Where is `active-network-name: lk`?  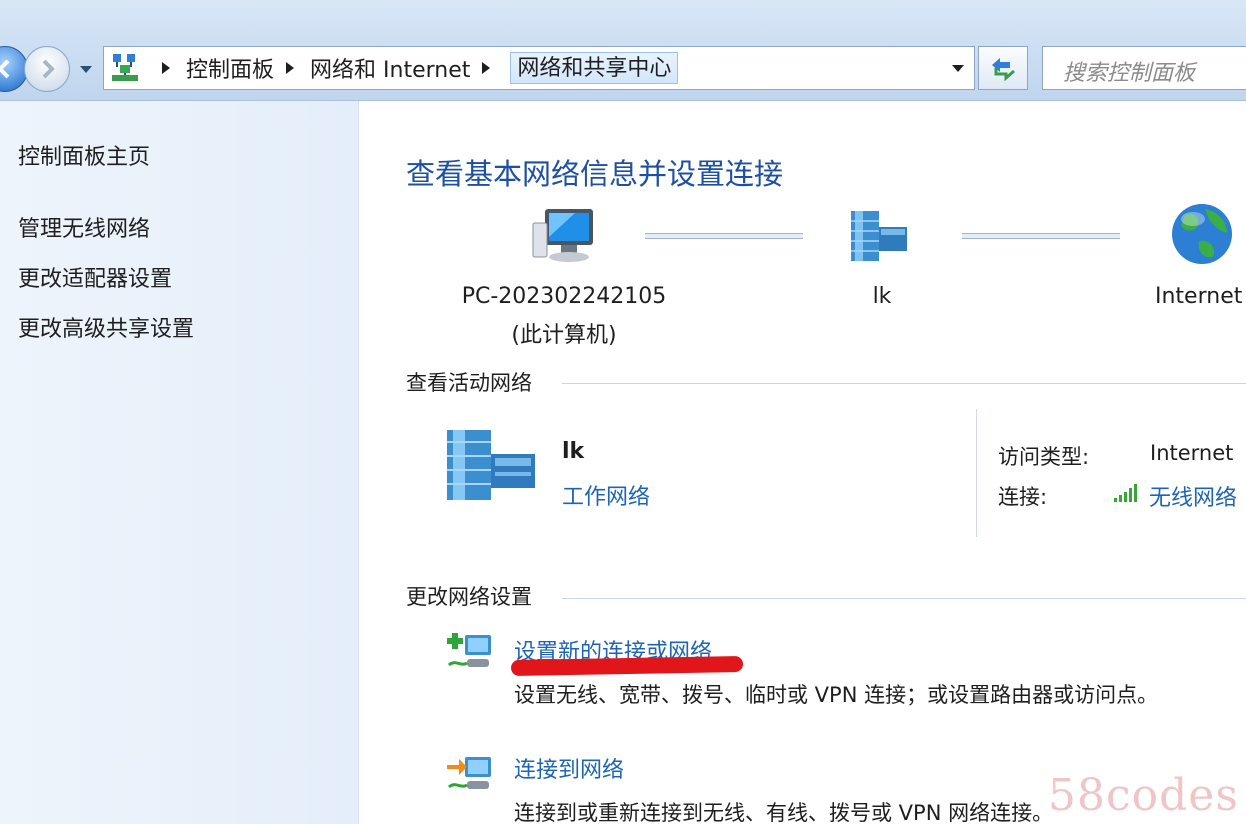 active-network-name: lk is located at coordinates (573, 451).